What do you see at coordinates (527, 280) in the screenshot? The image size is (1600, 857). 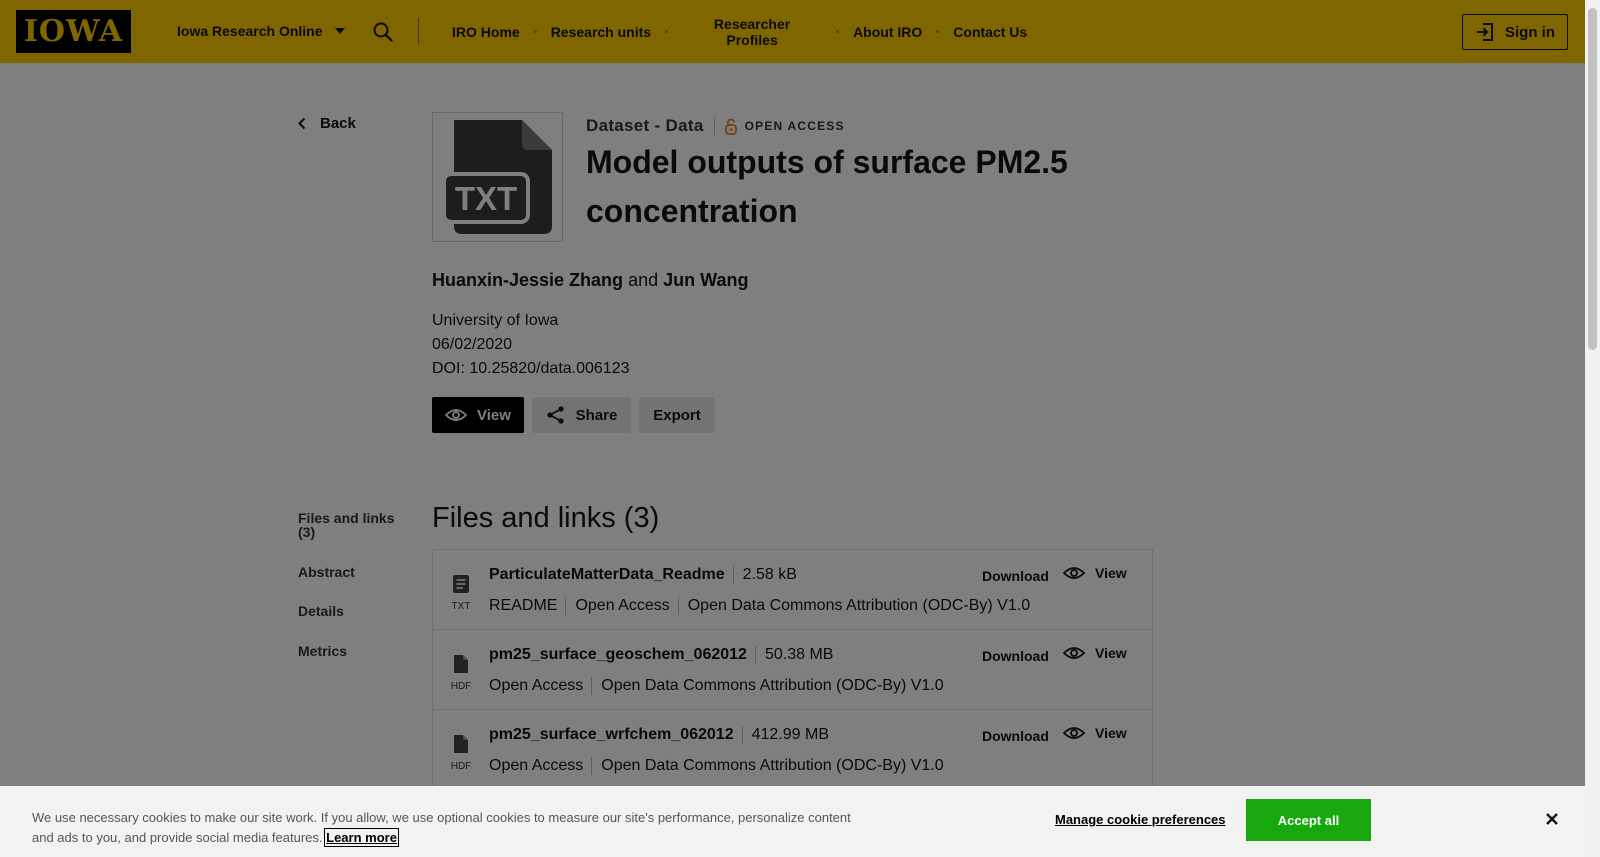 I see `author-link: Huanxin-Jessie Zhang` at bounding box center [527, 280].